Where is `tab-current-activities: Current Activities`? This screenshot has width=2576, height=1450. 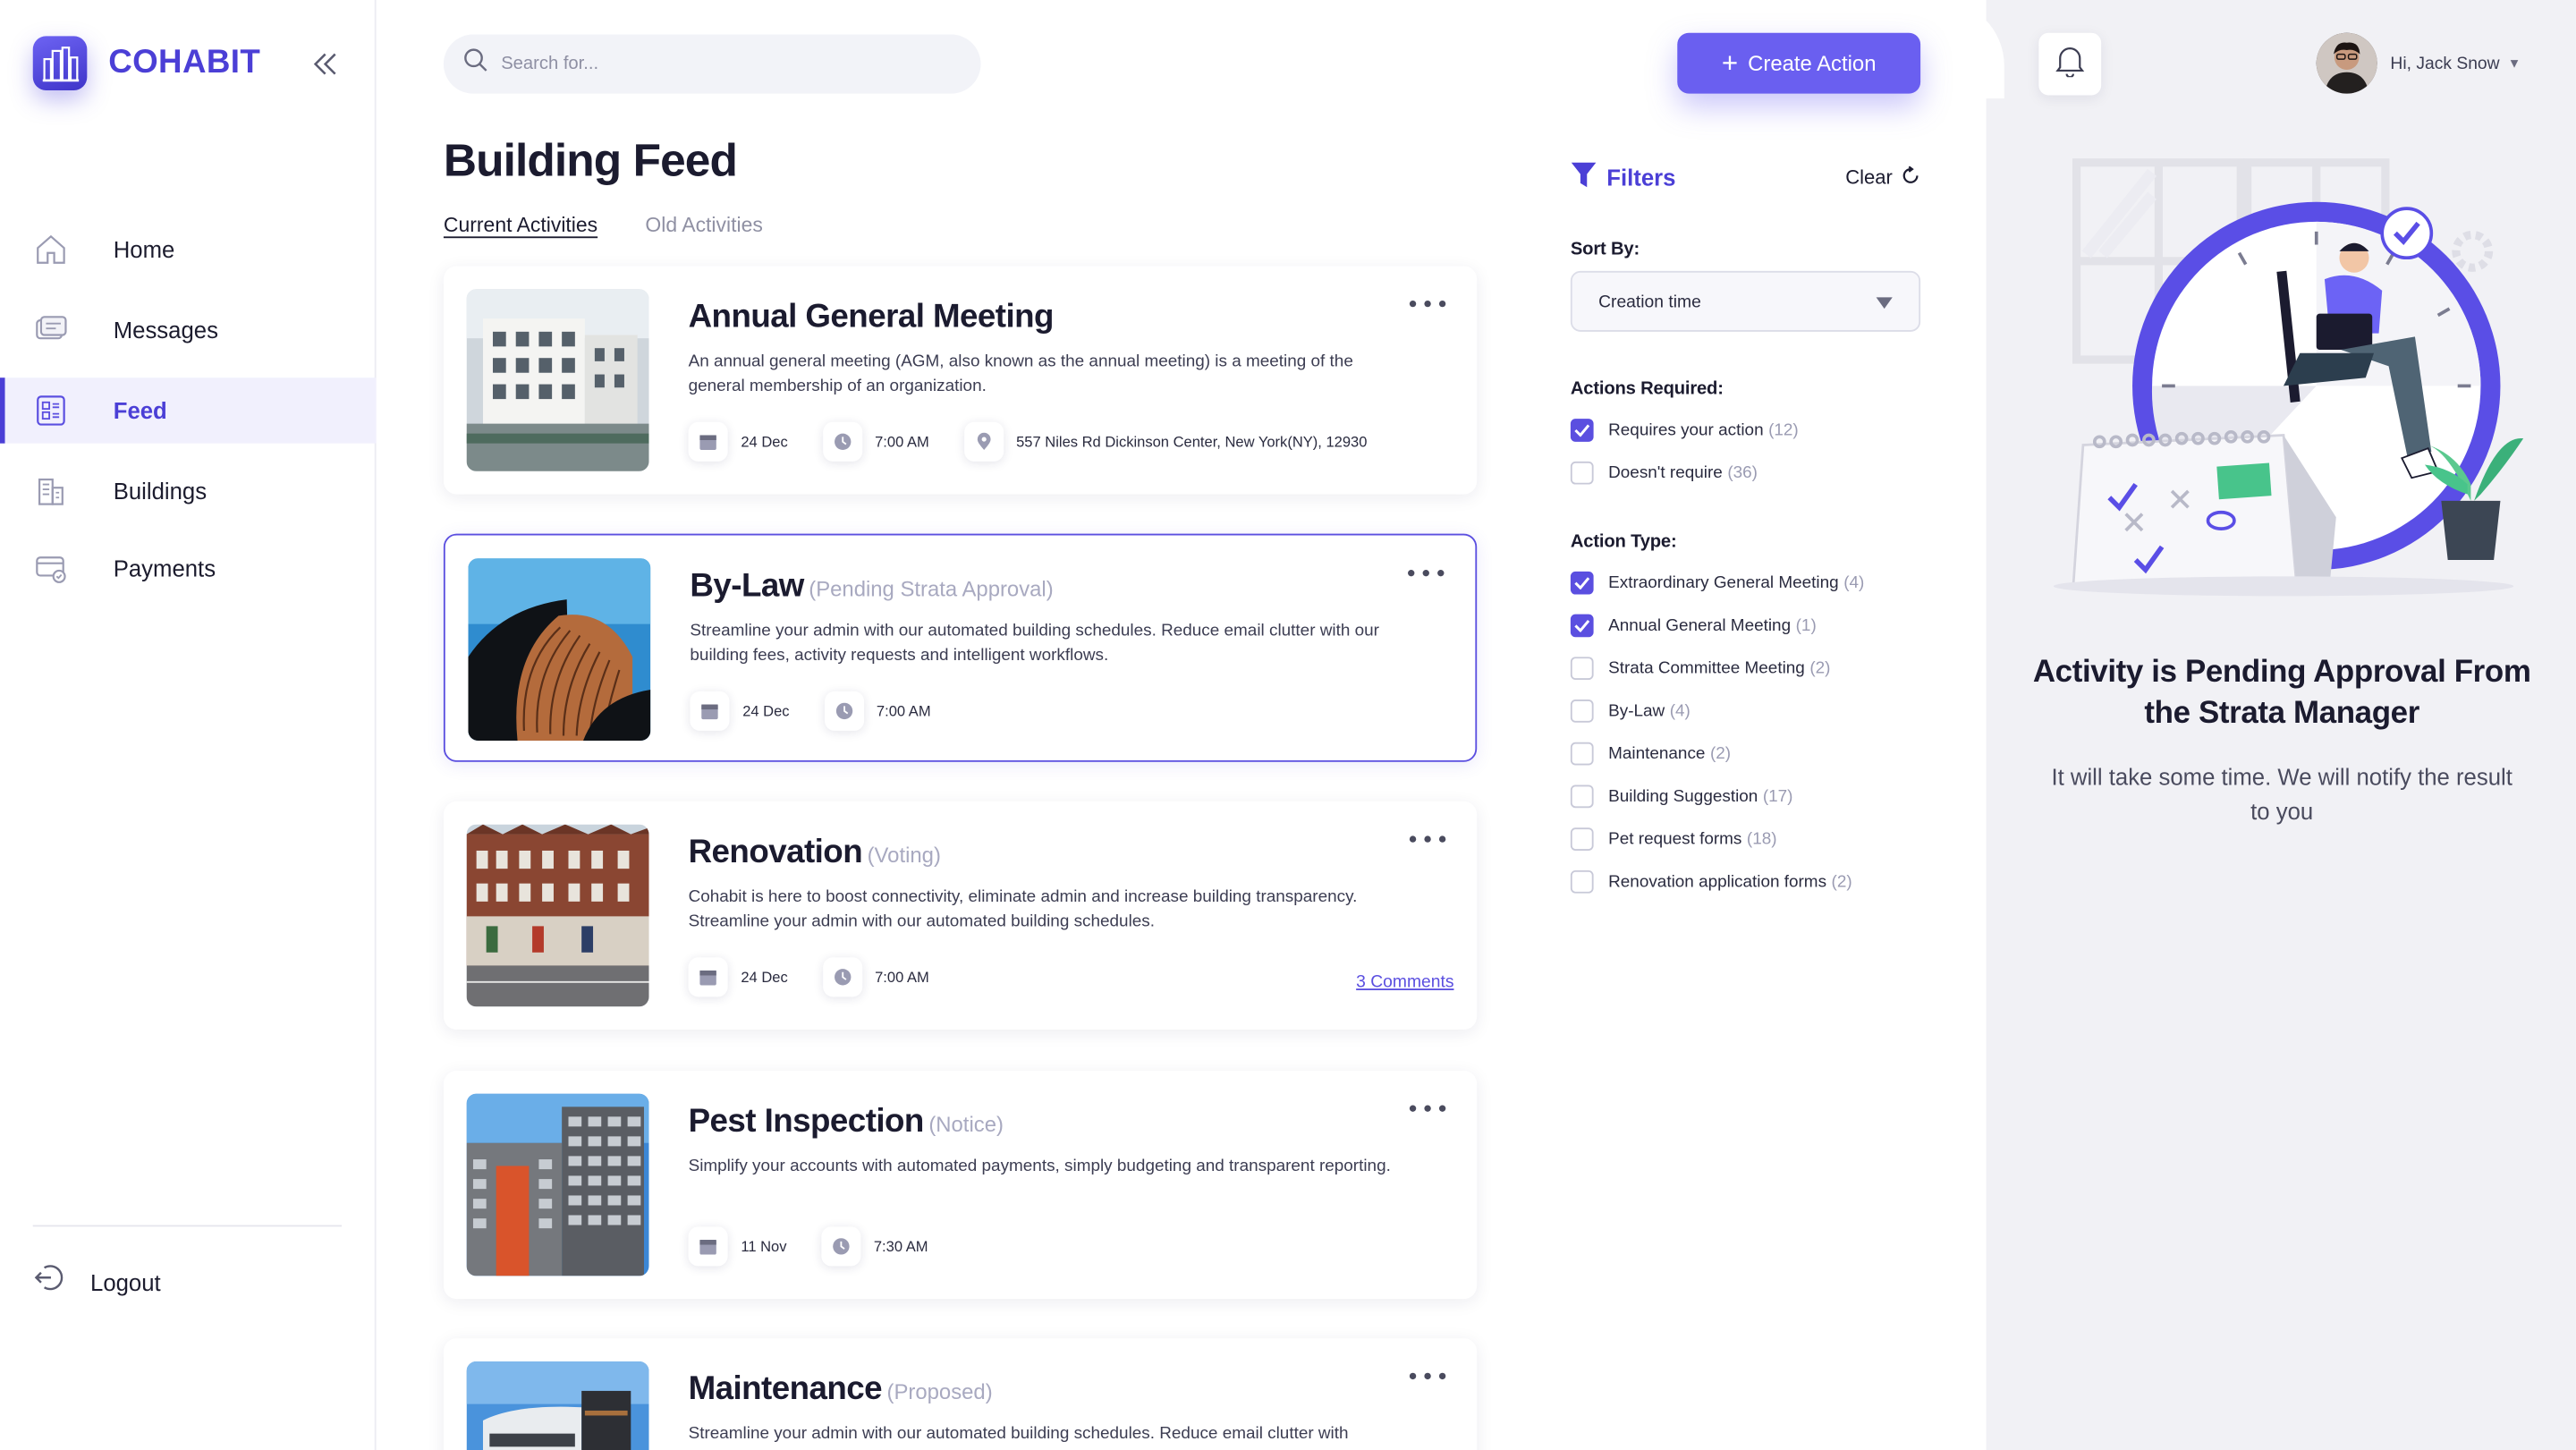 tab-current-activities: Current Activities is located at coordinates (520, 225).